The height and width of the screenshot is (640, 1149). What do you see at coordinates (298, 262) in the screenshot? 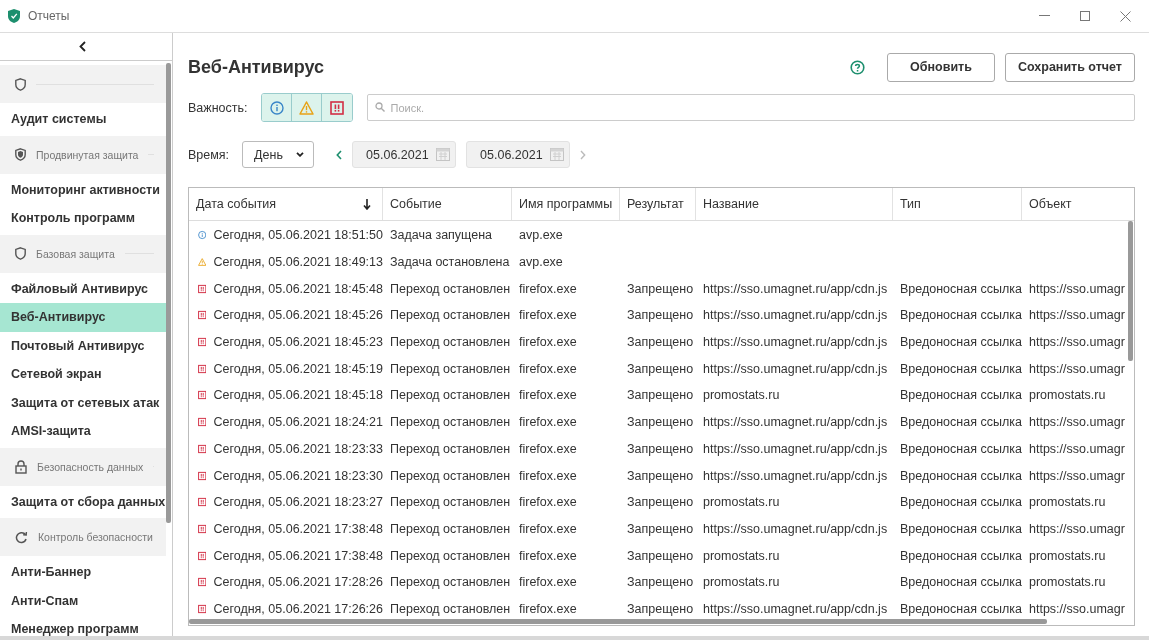
I see `table-cell: Сегодня, 05.06.2021 18:49:13` at bounding box center [298, 262].